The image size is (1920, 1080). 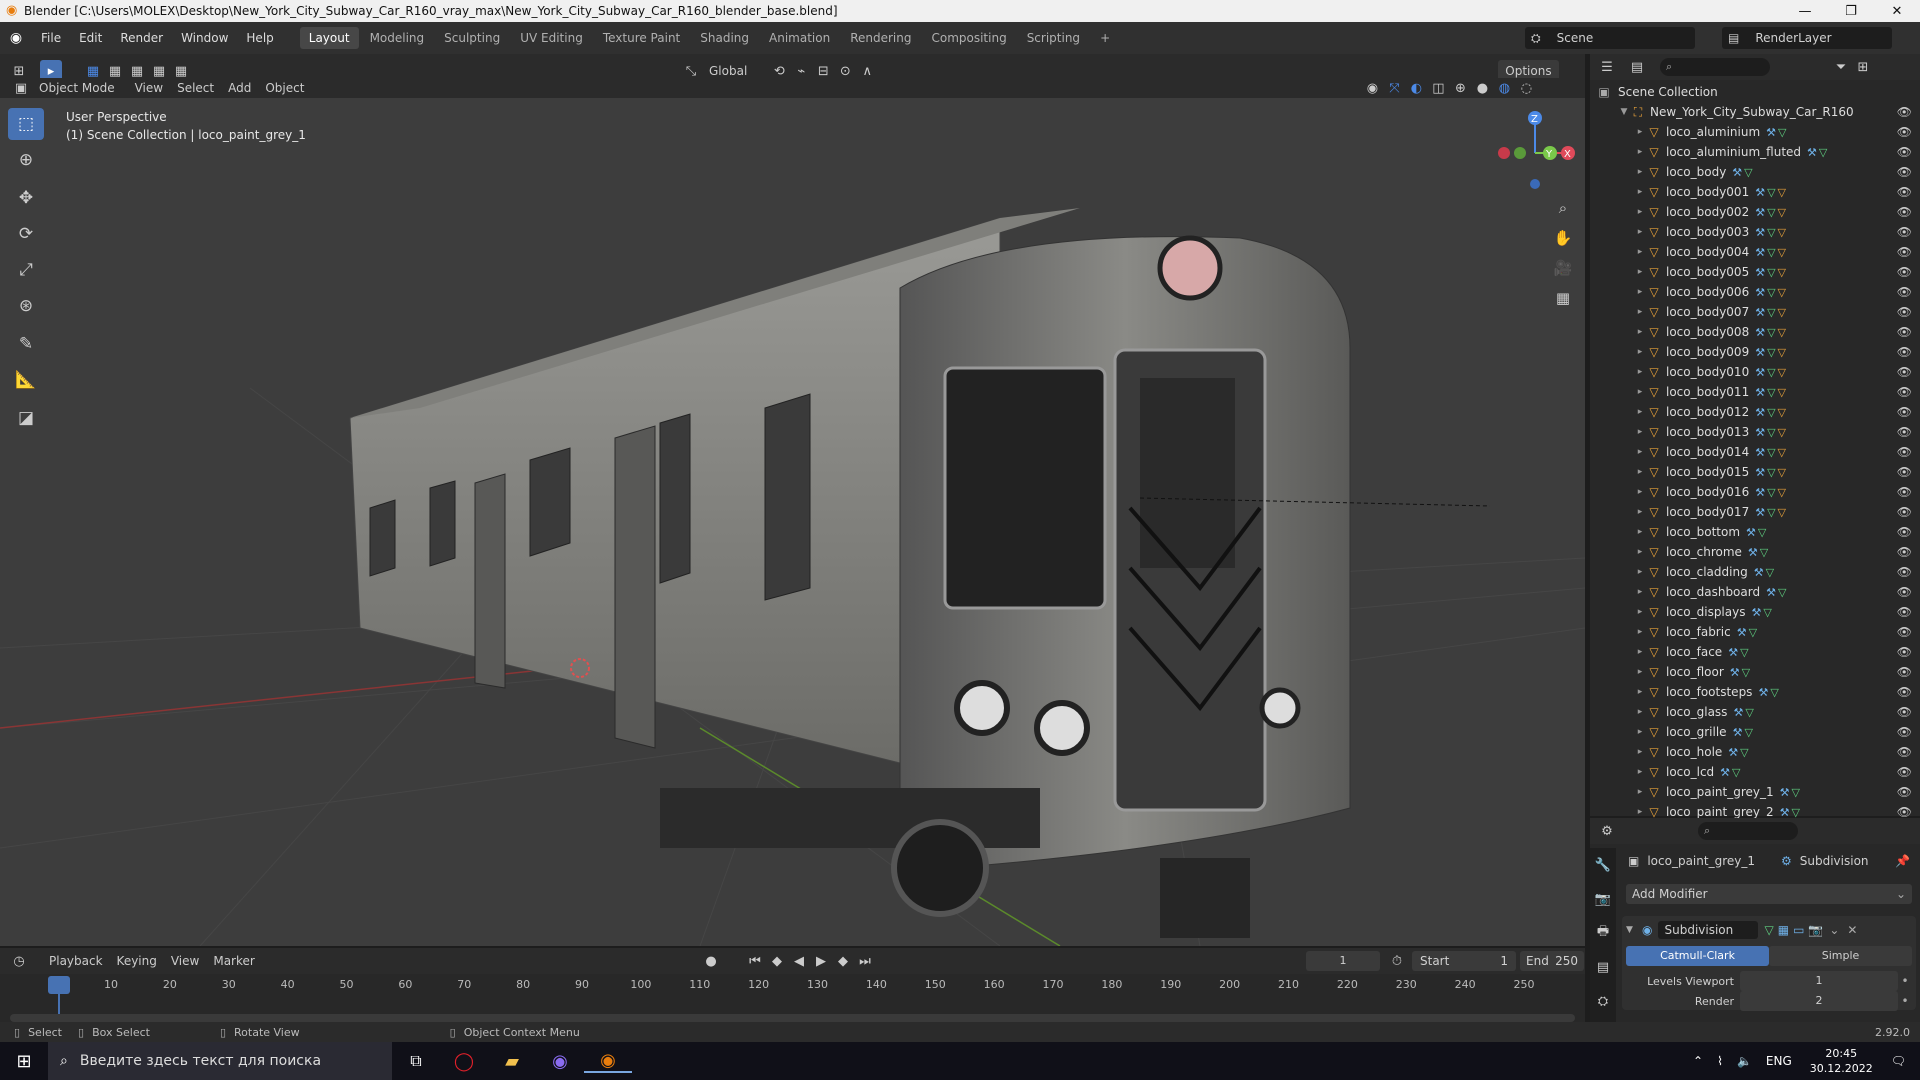 I want to click on playback-menu: Playback, so click(x=76, y=961).